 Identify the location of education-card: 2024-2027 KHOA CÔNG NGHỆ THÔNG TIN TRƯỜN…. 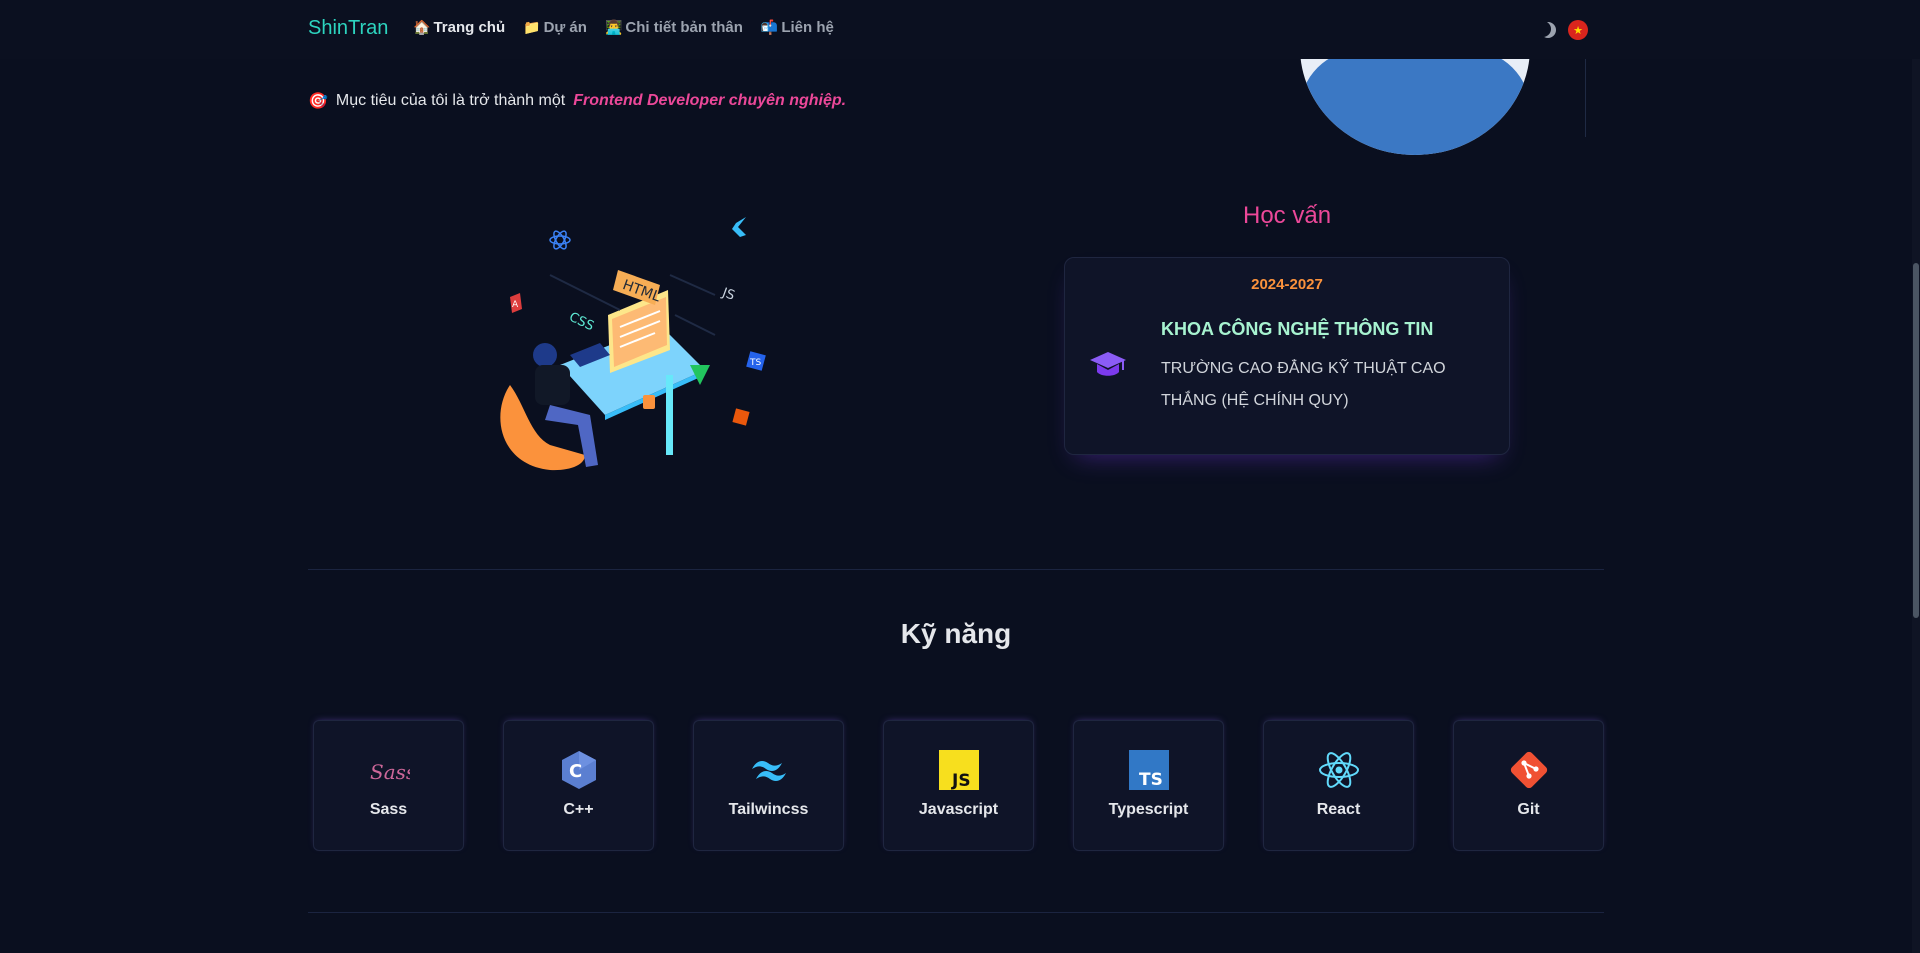
(1287, 356).